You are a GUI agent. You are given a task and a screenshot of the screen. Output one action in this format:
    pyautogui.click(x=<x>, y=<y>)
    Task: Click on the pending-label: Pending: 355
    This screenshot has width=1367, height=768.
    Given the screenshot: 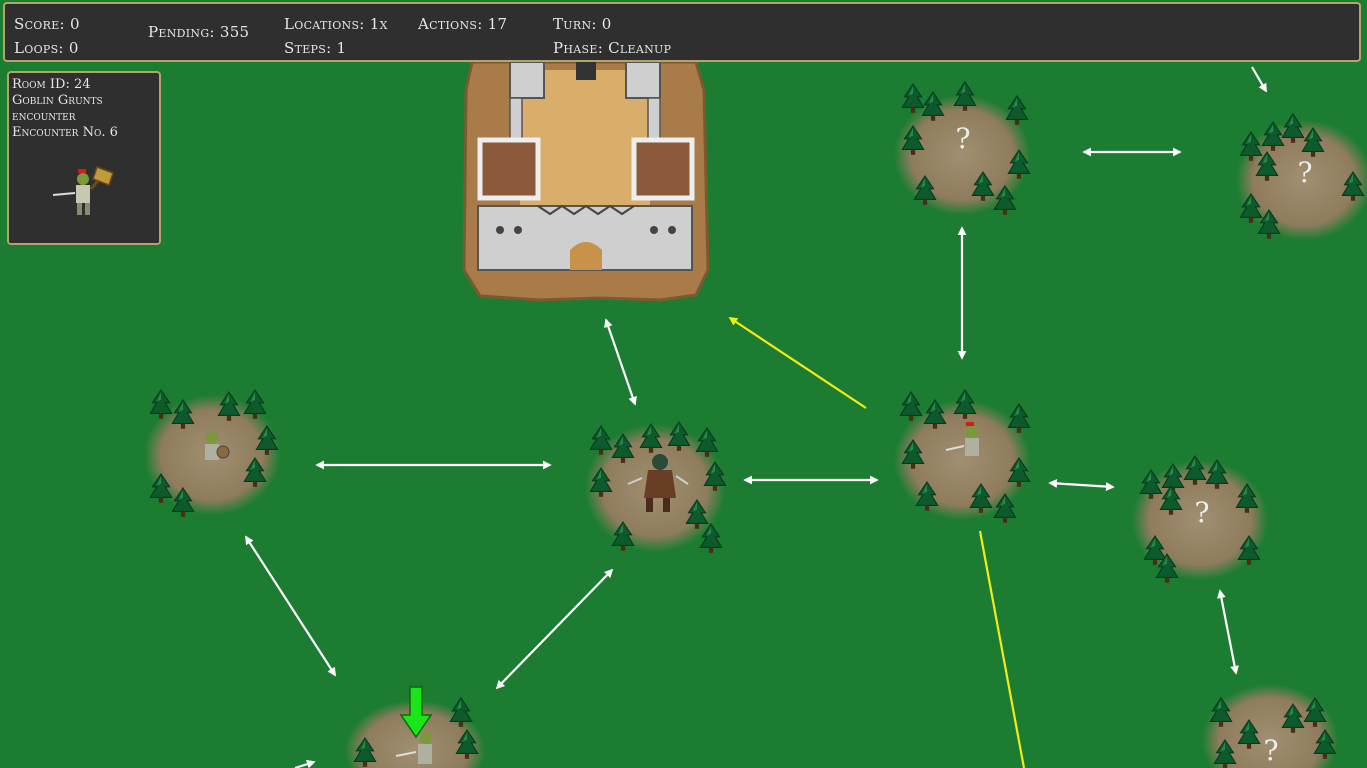 What is the action you would take?
    pyautogui.click(x=199, y=32)
    